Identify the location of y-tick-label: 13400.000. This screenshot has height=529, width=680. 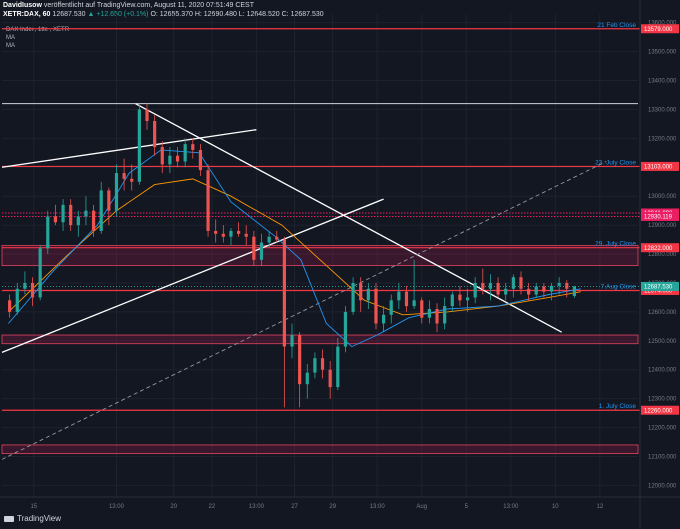
(662, 82).